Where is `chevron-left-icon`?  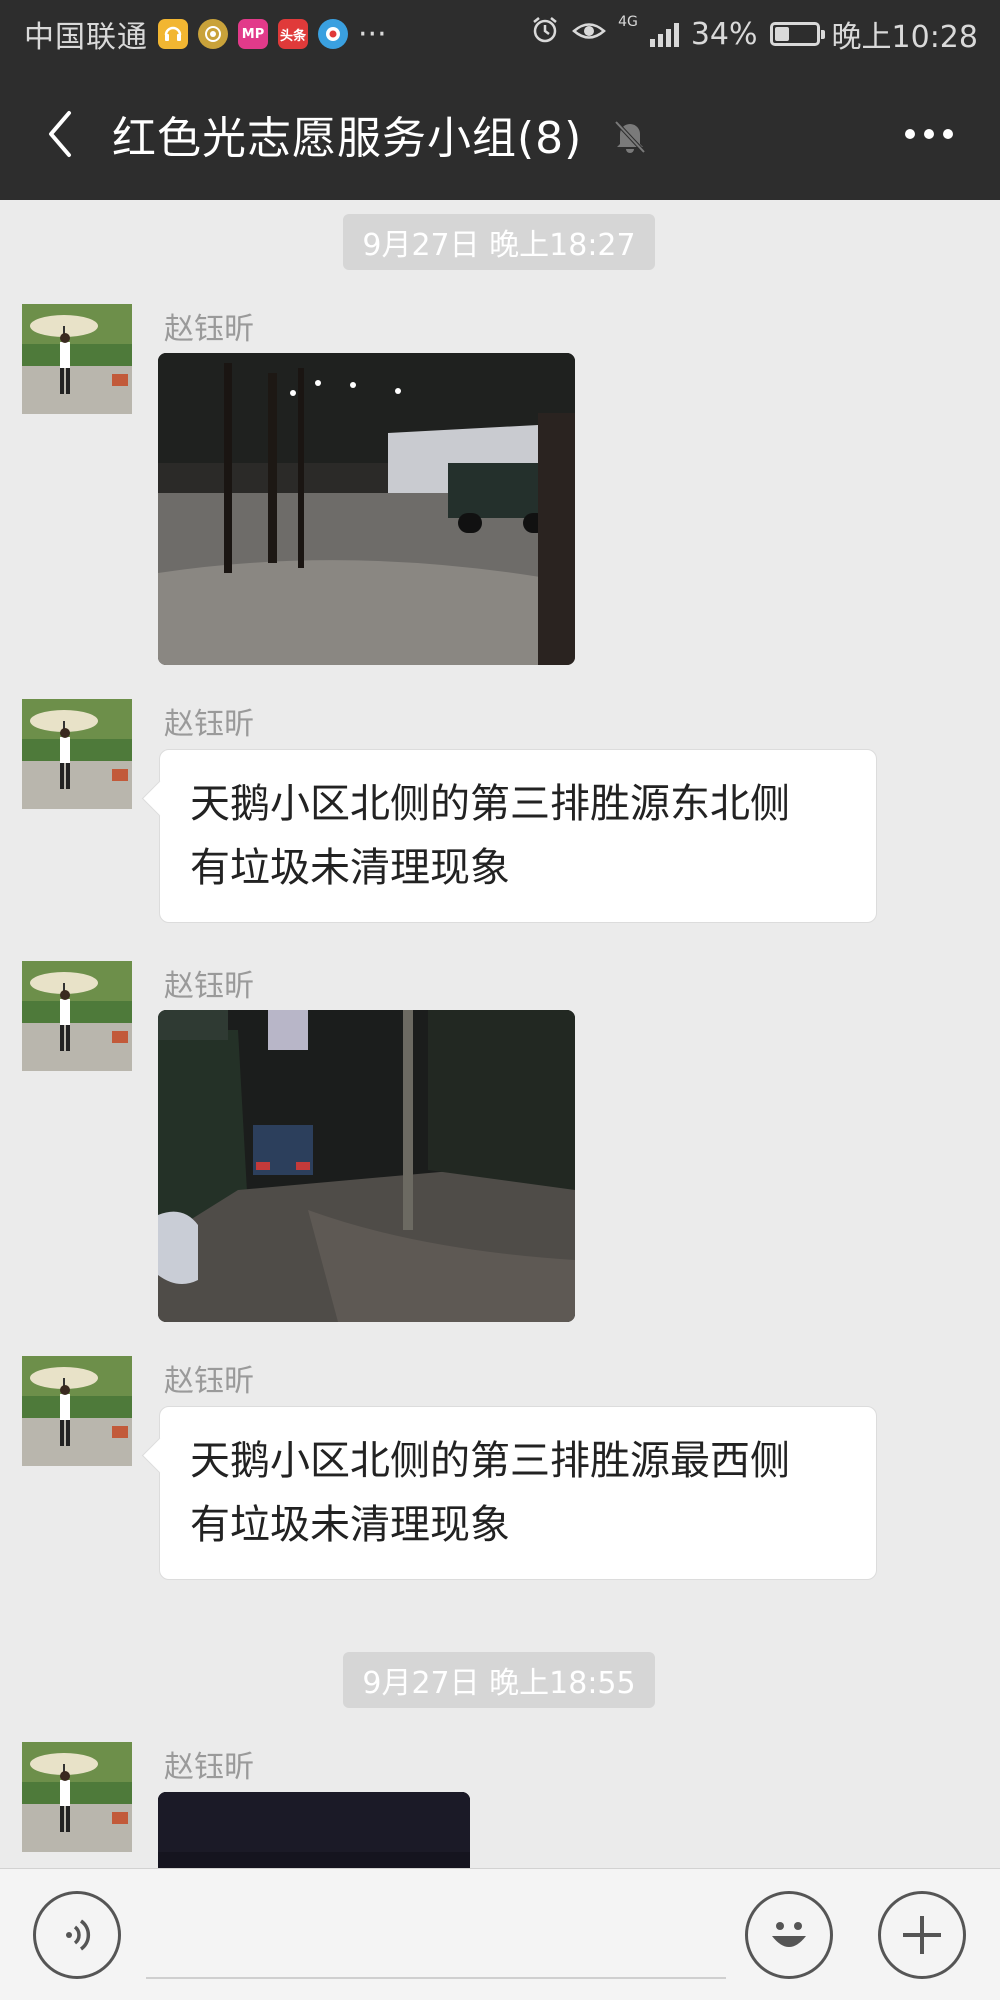 chevron-left-icon is located at coordinates (60, 134).